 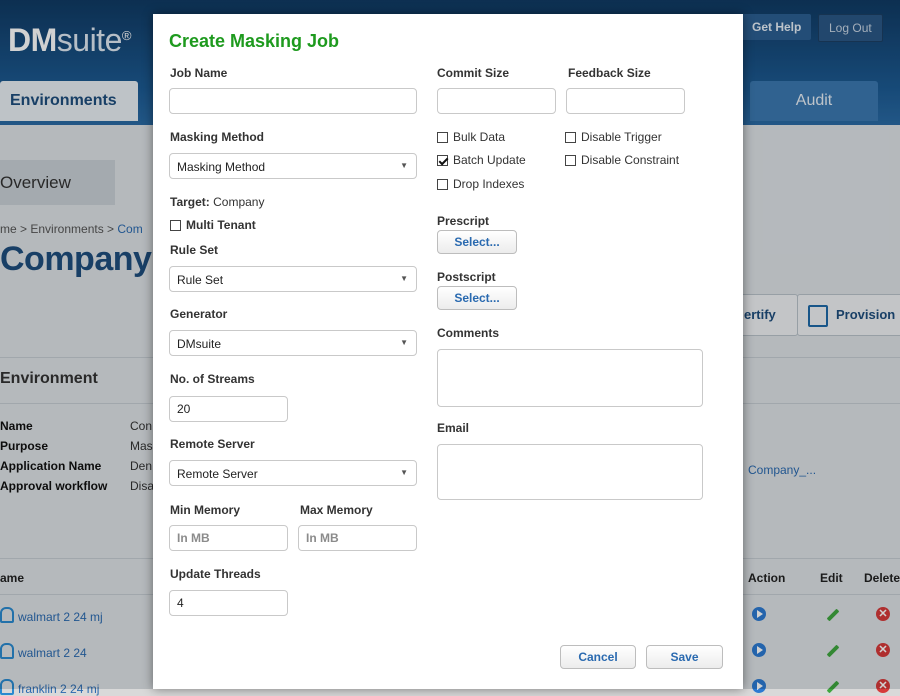 I want to click on target-text: Target: Company, so click(x=217, y=202).